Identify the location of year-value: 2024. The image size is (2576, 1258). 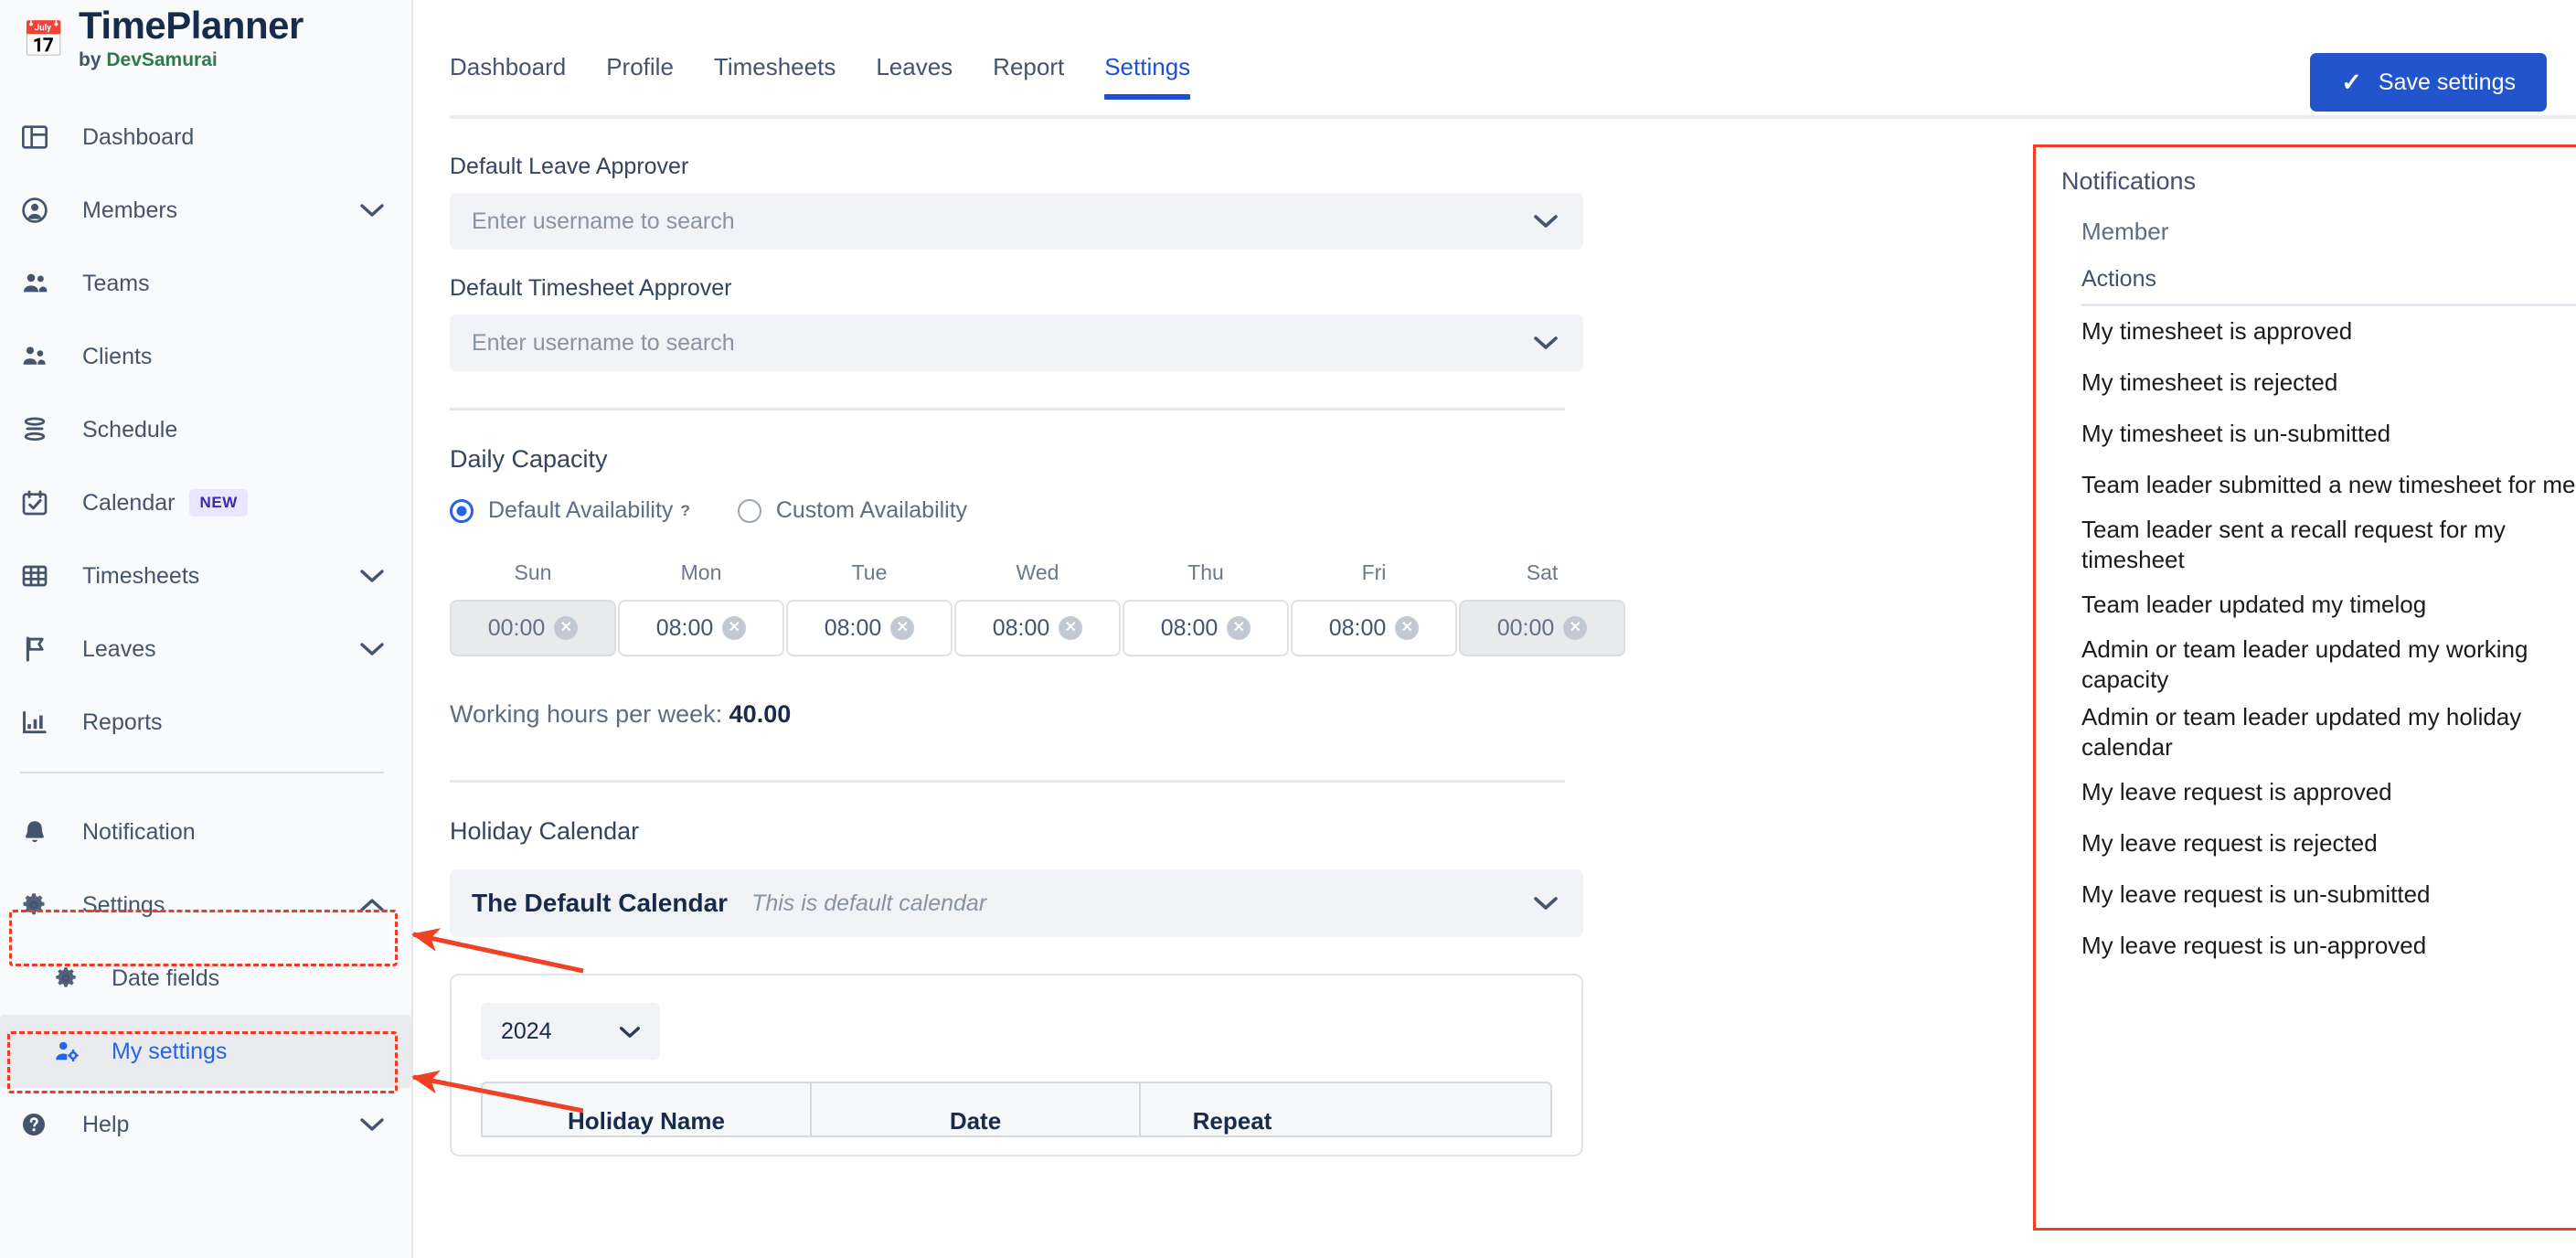
(526, 1031).